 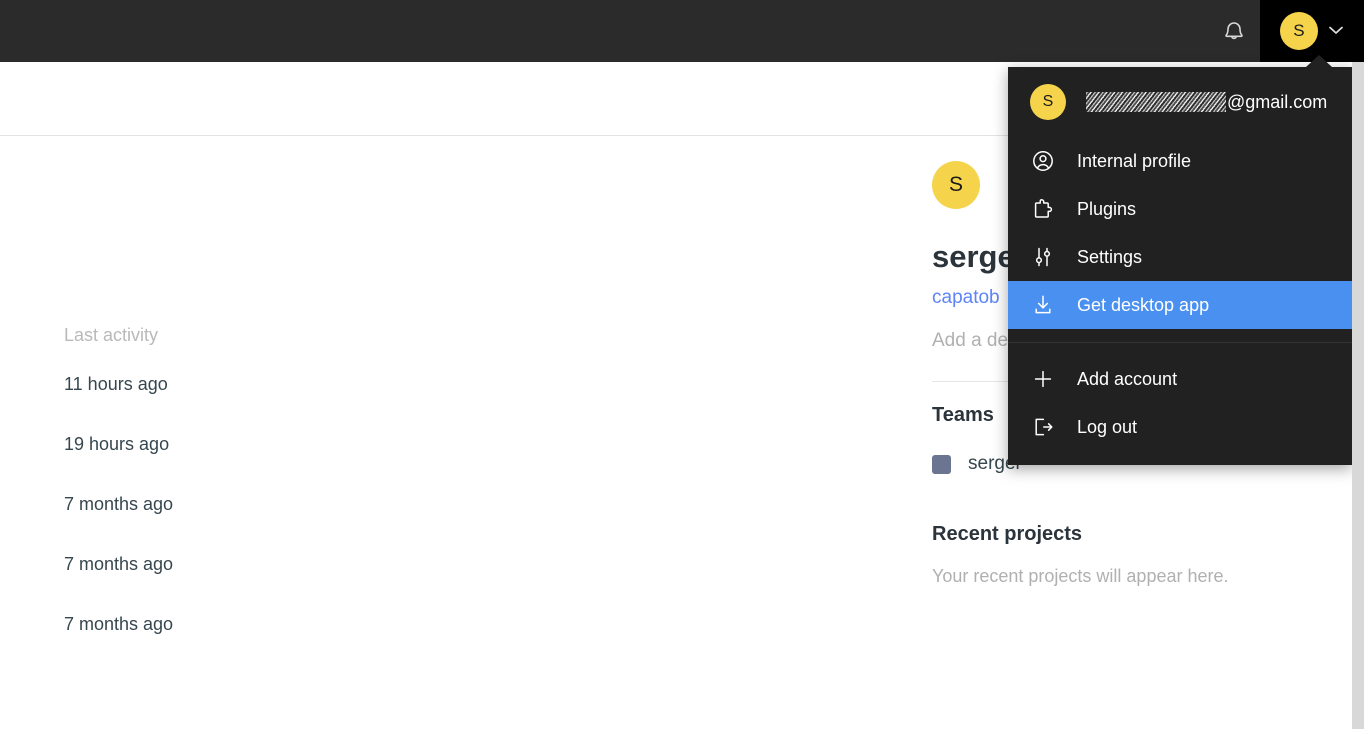 What do you see at coordinates (1043, 427) in the screenshot?
I see `logout-icon` at bounding box center [1043, 427].